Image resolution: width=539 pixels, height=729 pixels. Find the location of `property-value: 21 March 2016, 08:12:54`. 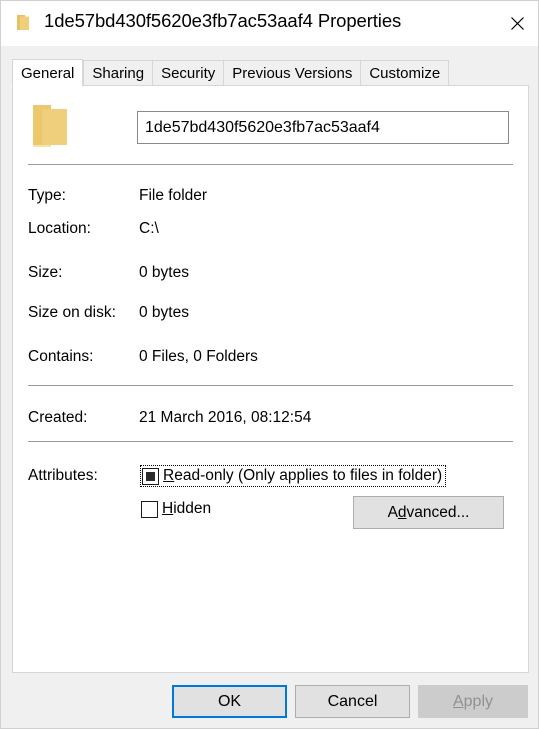

property-value: 21 March 2016, 08:12:54 is located at coordinates (225, 417).